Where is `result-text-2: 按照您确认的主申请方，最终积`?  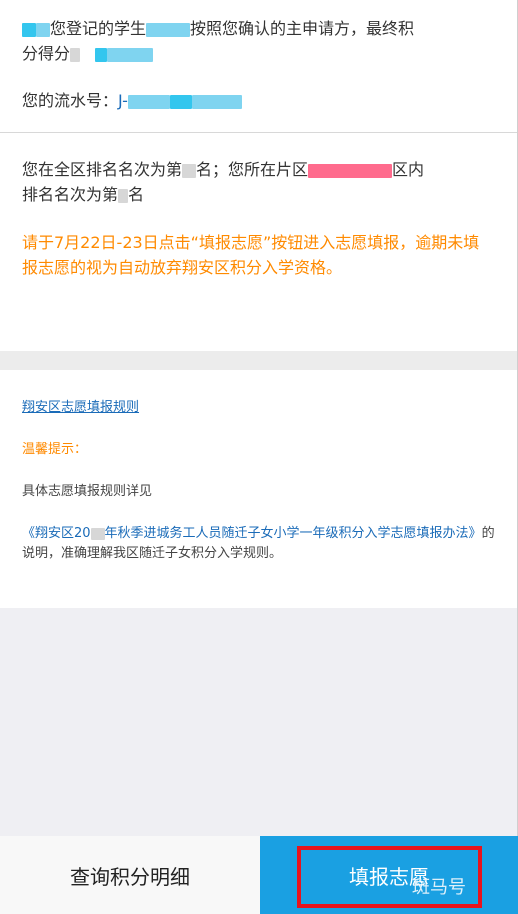 result-text-2: 按照您确认的主申请方，最终积 is located at coordinates (302, 28).